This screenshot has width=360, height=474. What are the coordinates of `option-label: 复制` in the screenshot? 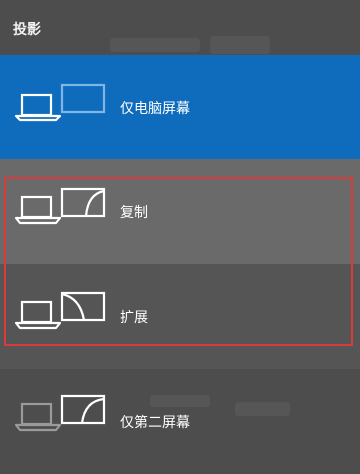 It's located at (134, 212).